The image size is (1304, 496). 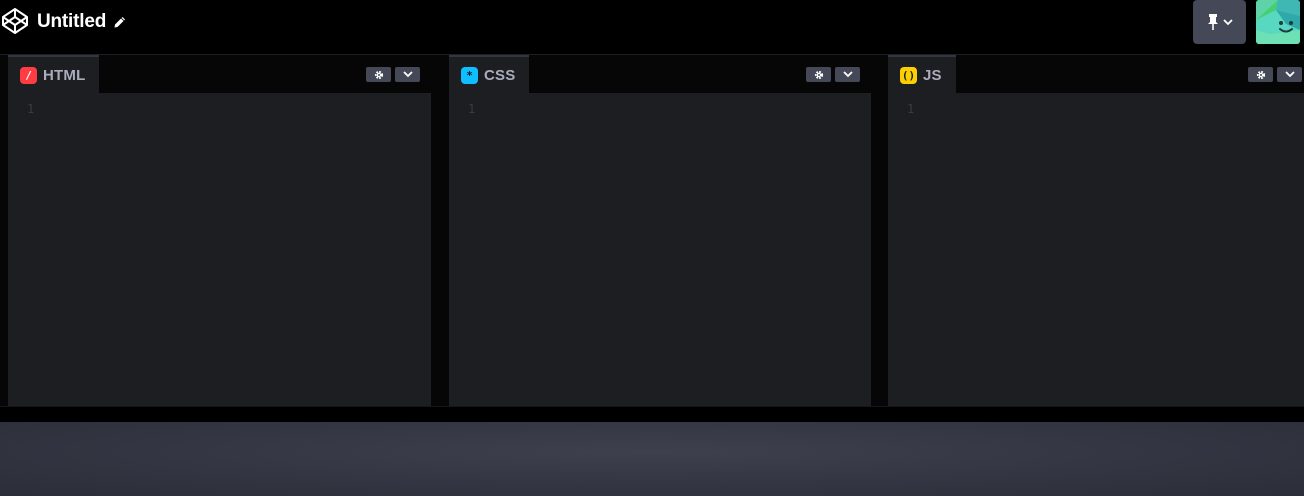 What do you see at coordinates (15, 21) in the screenshot?
I see `codepen-logo-icon` at bounding box center [15, 21].